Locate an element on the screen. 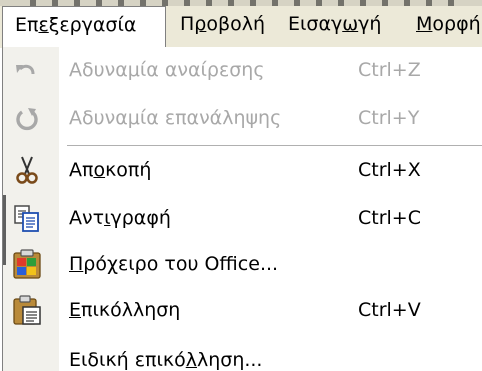  menu-item-paste-label-post: πικόλληση is located at coordinates (131, 310).